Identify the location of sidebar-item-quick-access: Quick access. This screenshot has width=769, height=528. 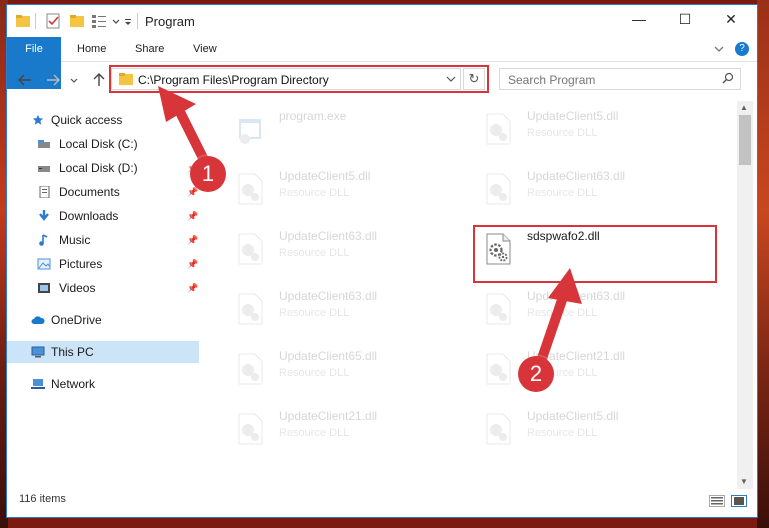
(103, 120).